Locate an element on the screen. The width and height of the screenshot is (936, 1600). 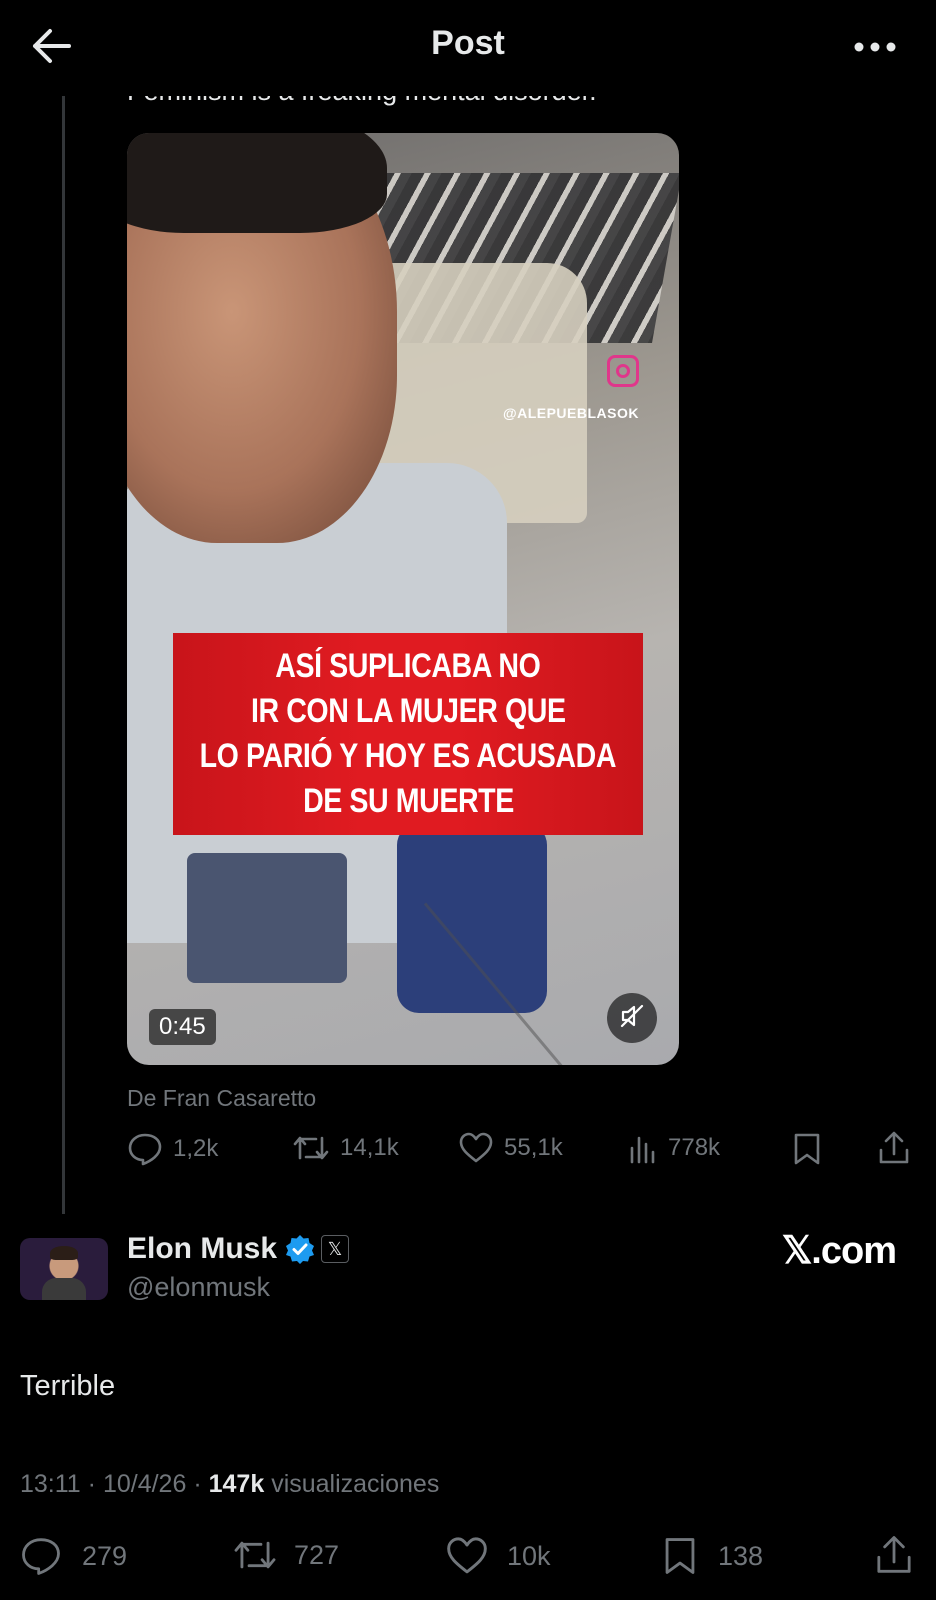
banner-line: IR CON LA MUJER QUE is located at coordinates (408, 711).